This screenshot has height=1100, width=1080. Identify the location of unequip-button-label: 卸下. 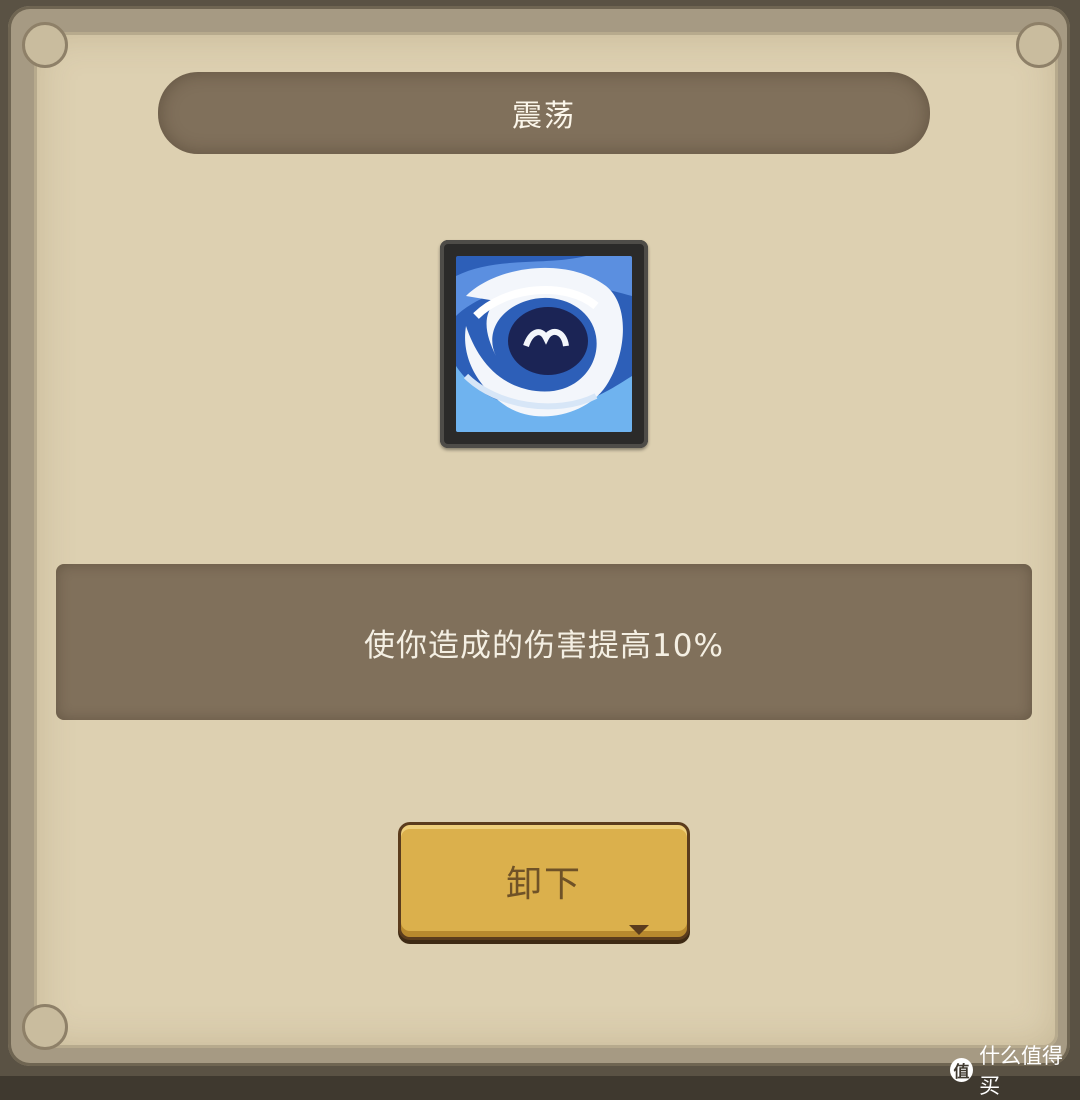
(543, 884).